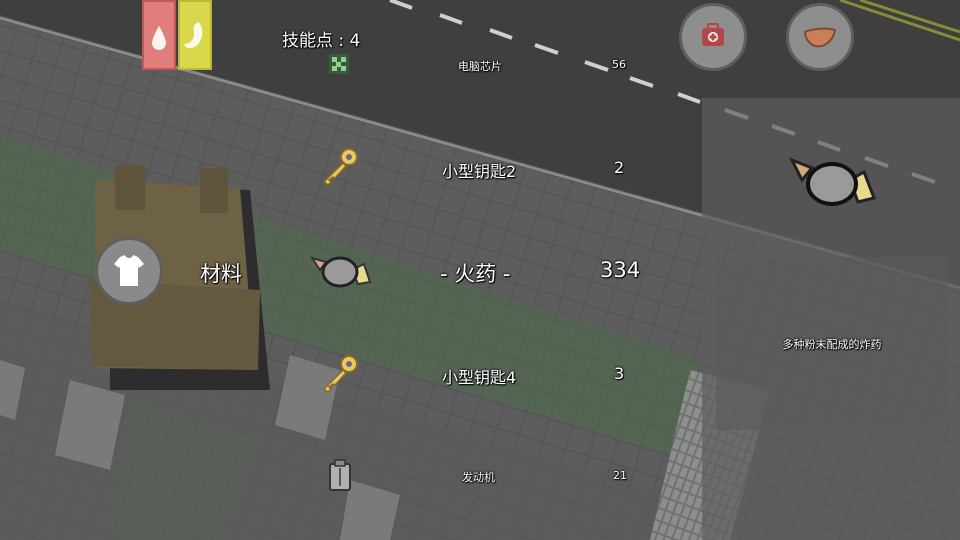 This screenshot has width=960, height=540. I want to click on engine-icon, so click(340, 475).